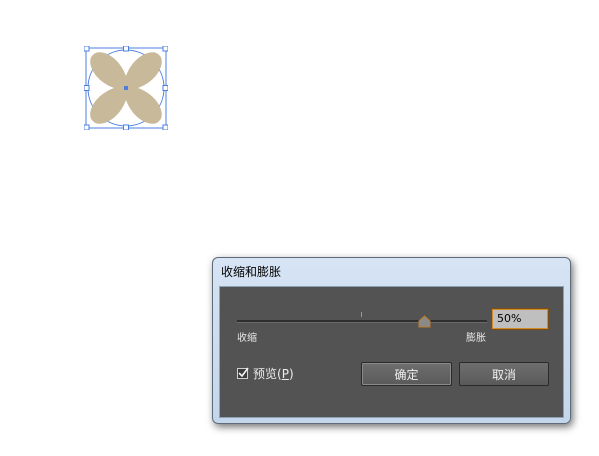 Image resolution: width=599 pixels, height=456 pixels. What do you see at coordinates (361, 314) in the screenshot?
I see `slider-center-tick` at bounding box center [361, 314].